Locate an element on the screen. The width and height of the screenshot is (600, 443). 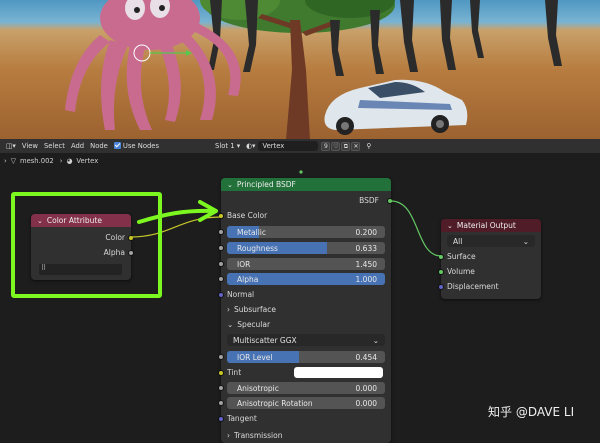
breadcrumb: › ▽ mesh.002 › ◕ Vertex is located at coordinates (300, 161).